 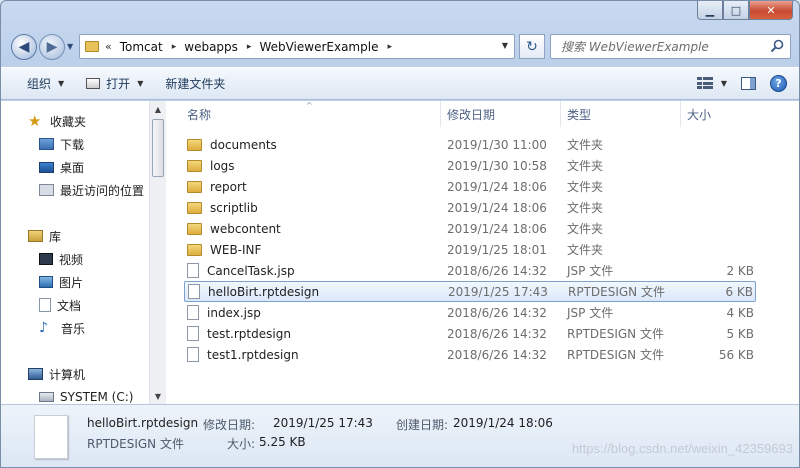 What do you see at coordinates (93, 83) in the screenshot?
I see `open-icon` at bounding box center [93, 83].